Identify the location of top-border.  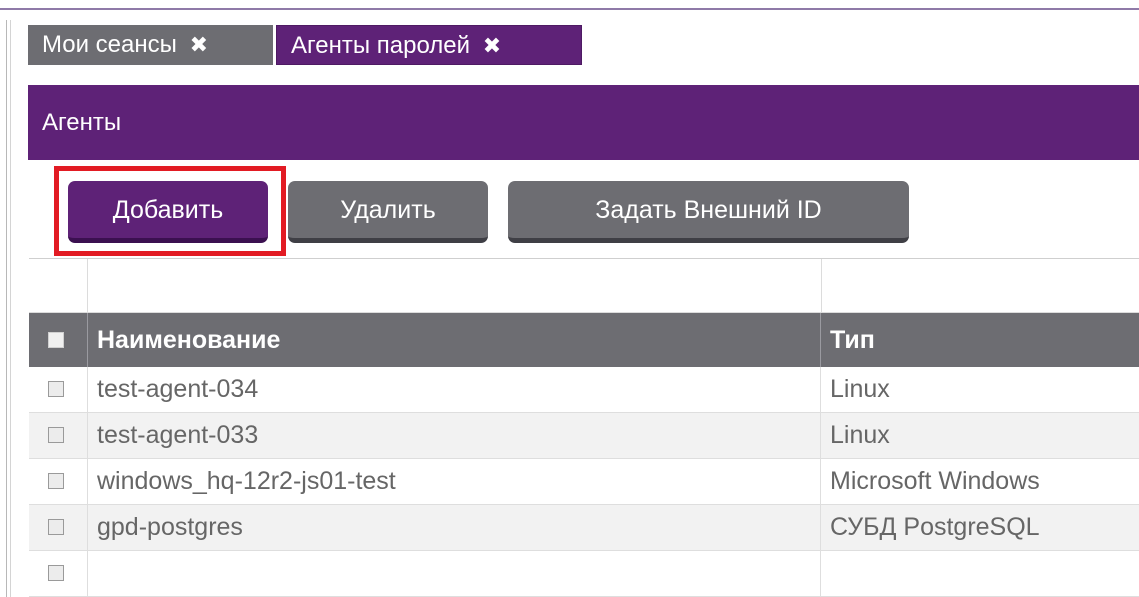
(569, 9).